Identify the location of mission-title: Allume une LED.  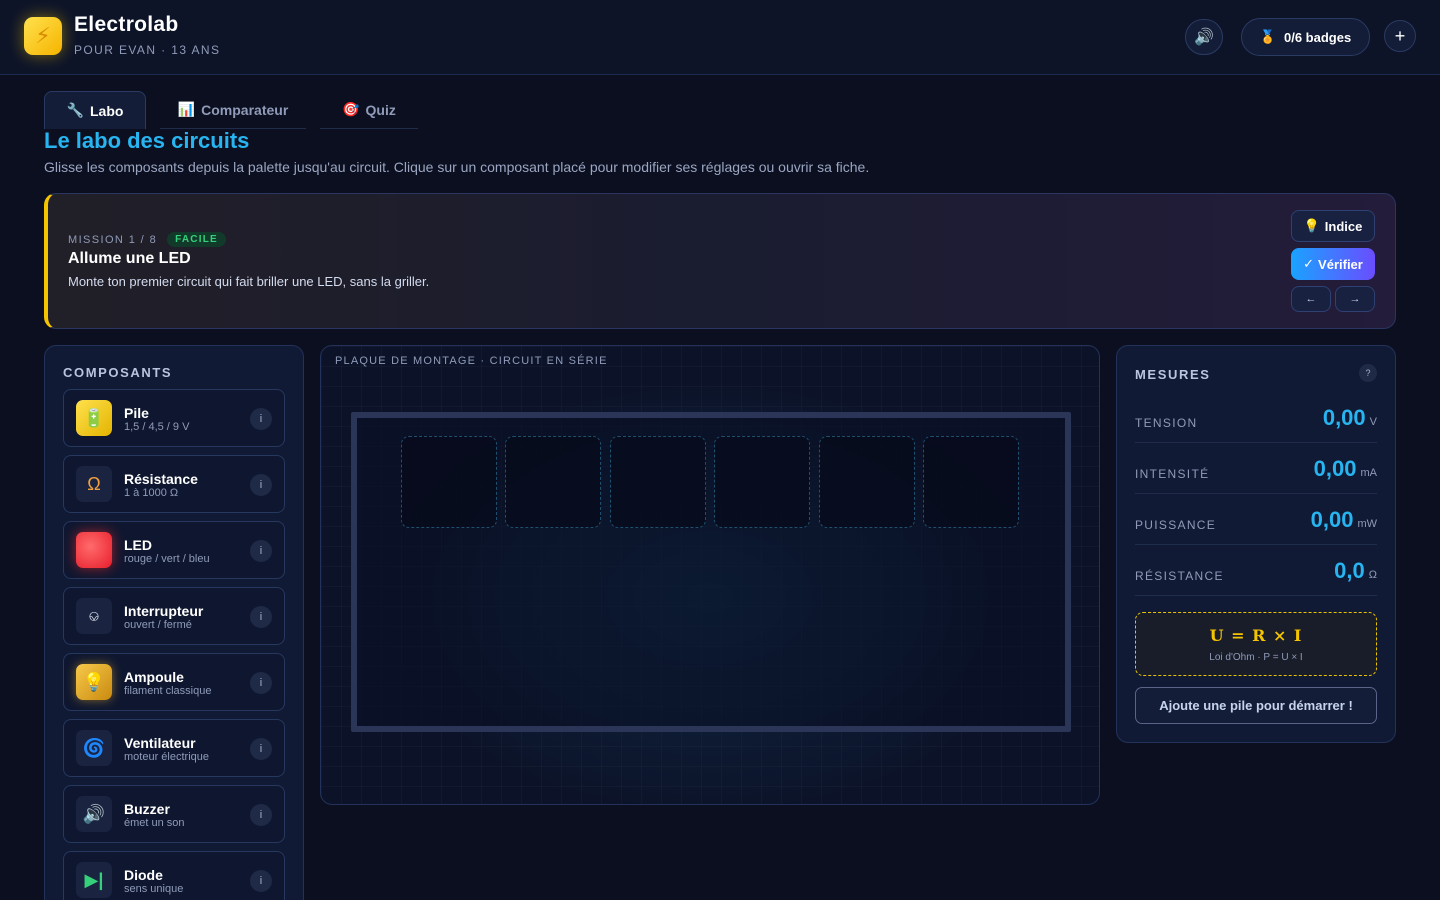
(129, 258).